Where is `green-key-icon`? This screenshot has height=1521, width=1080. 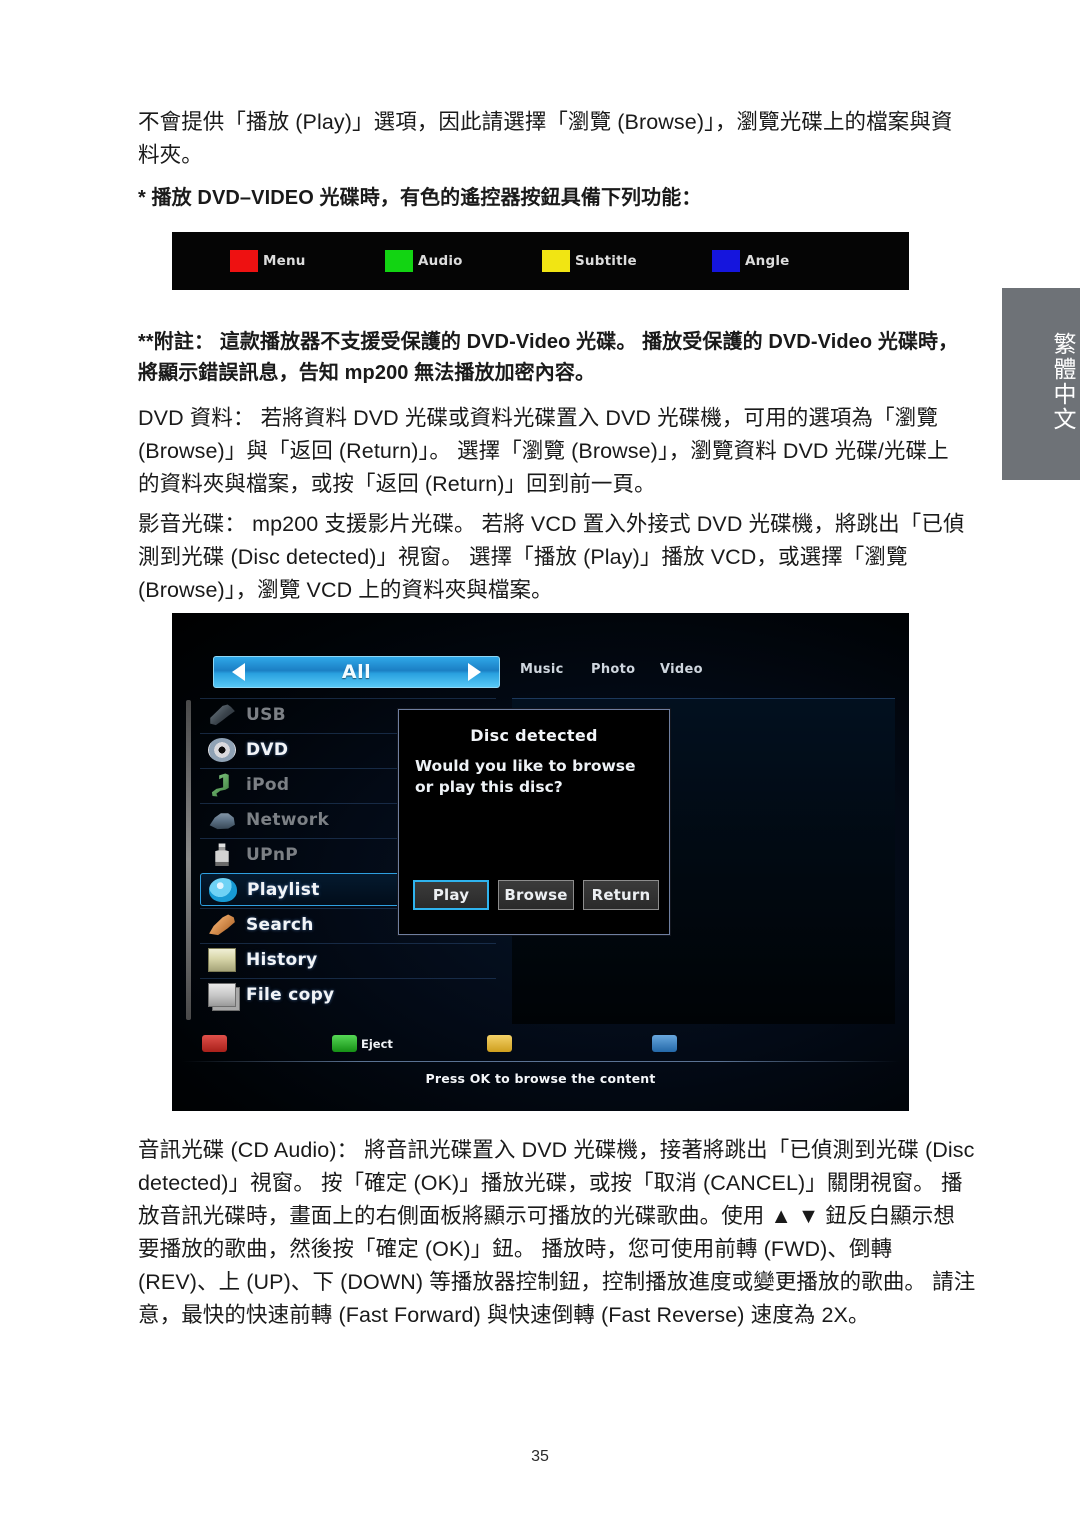 green-key-icon is located at coordinates (344, 1043).